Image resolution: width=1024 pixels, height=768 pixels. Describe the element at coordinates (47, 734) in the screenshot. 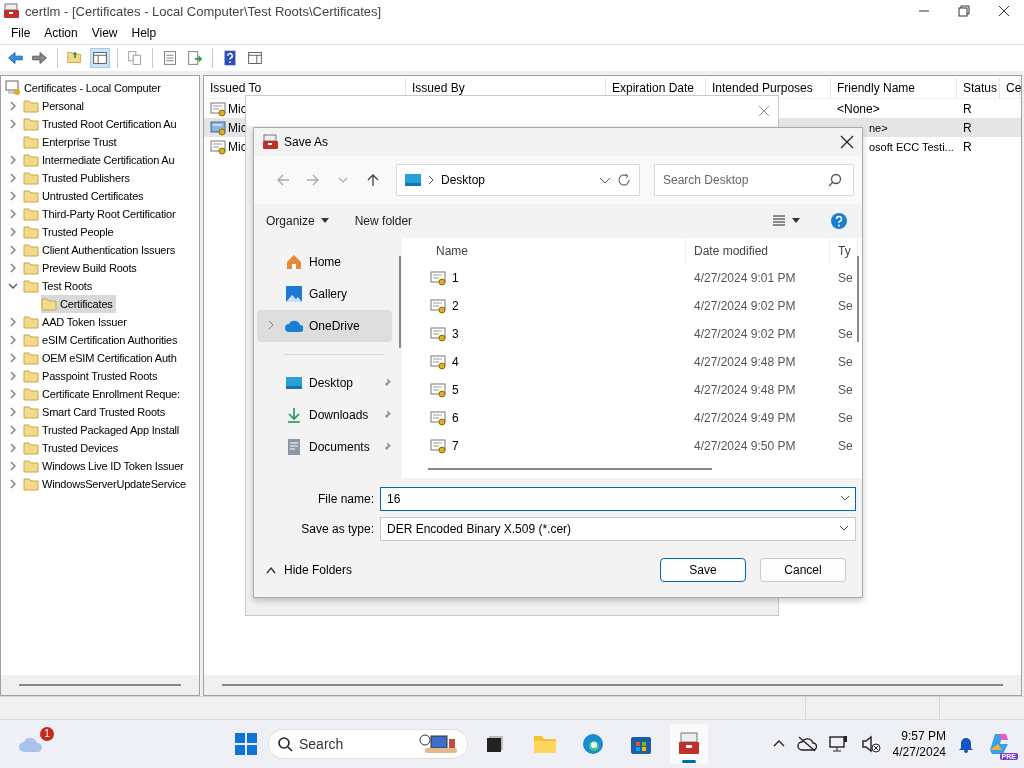

I see `notification-badge: 1` at that location.